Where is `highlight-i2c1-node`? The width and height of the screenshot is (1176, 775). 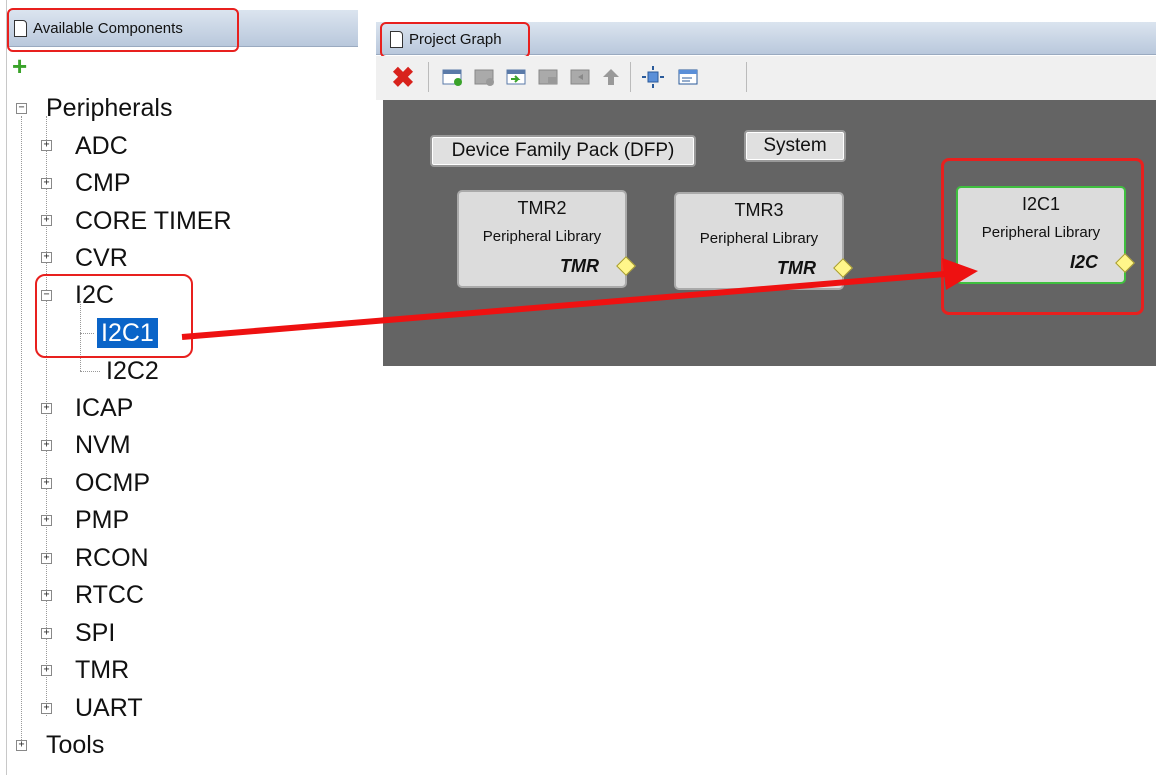 highlight-i2c1-node is located at coordinates (1042, 236).